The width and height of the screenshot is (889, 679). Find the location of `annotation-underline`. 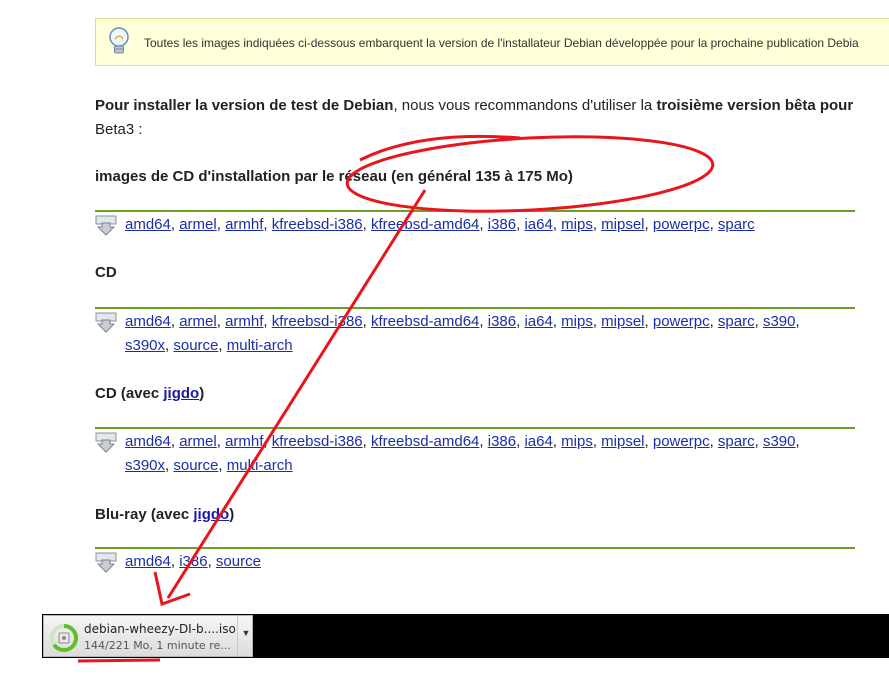

annotation-underline is located at coordinates (119, 660).